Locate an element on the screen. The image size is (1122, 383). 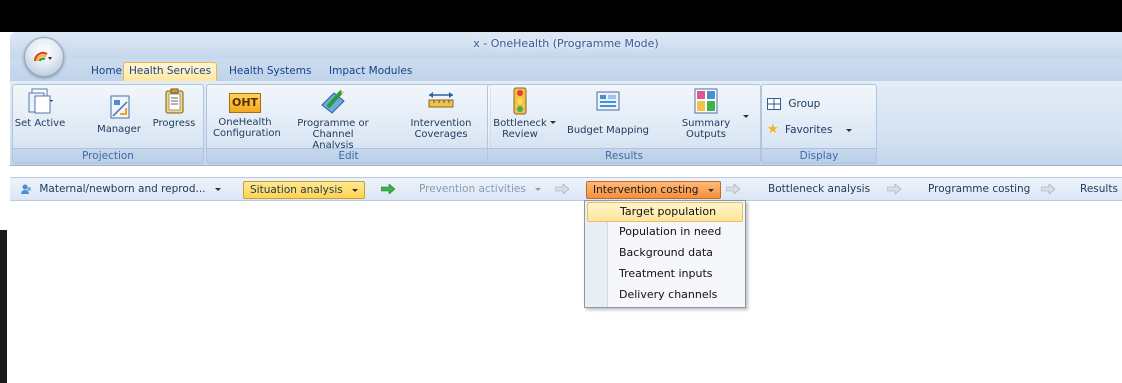
display-group-label: Display is located at coordinates (819, 155).